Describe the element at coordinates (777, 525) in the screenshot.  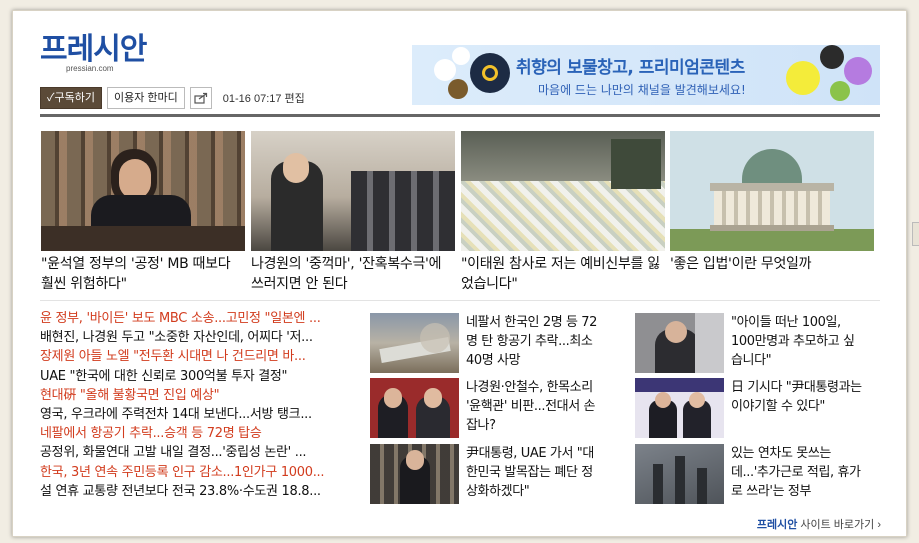
I see `footer-brand: 프레시안` at that location.